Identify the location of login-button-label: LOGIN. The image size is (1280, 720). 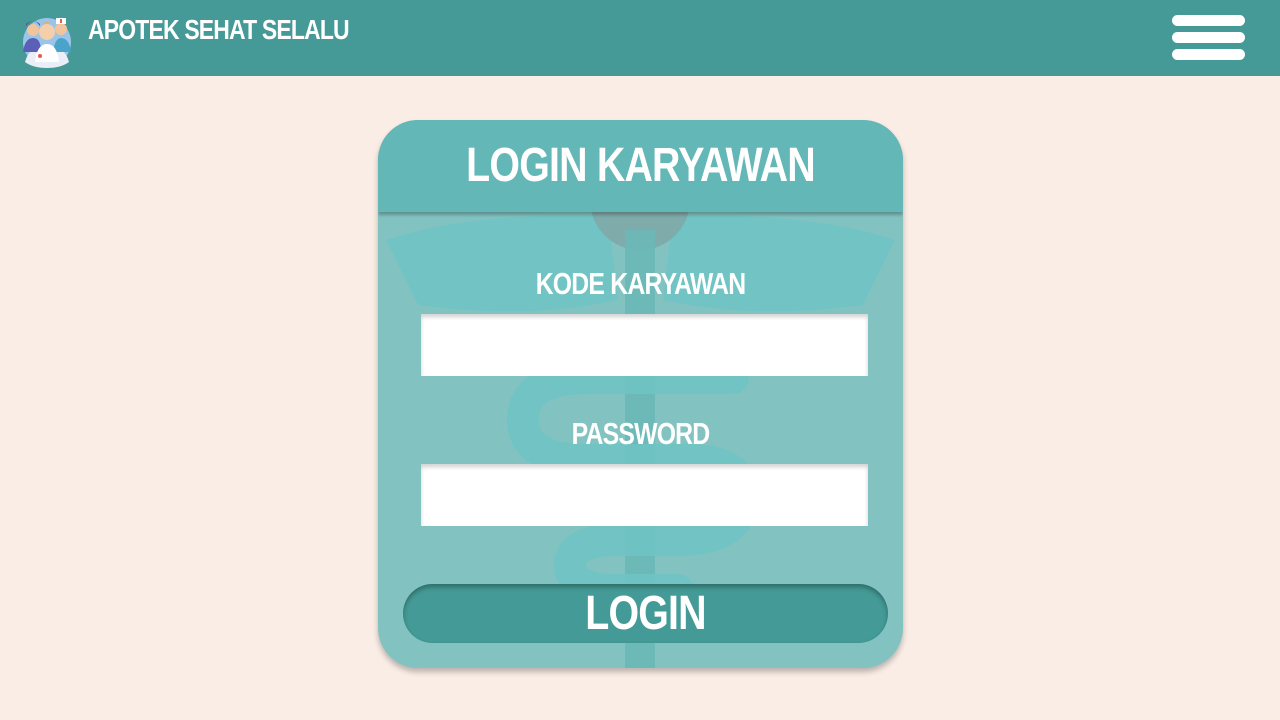
(645, 613).